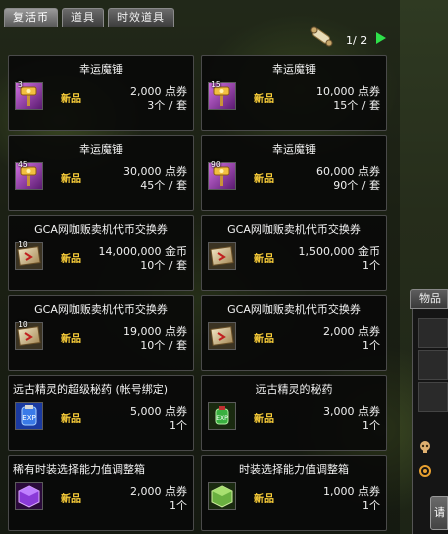  Describe the element at coordinates (294, 333) in the screenshot. I see `shop-item-card: GCA网咖贩卖机代币交换券 新品 2,000 点券 1个` at that location.